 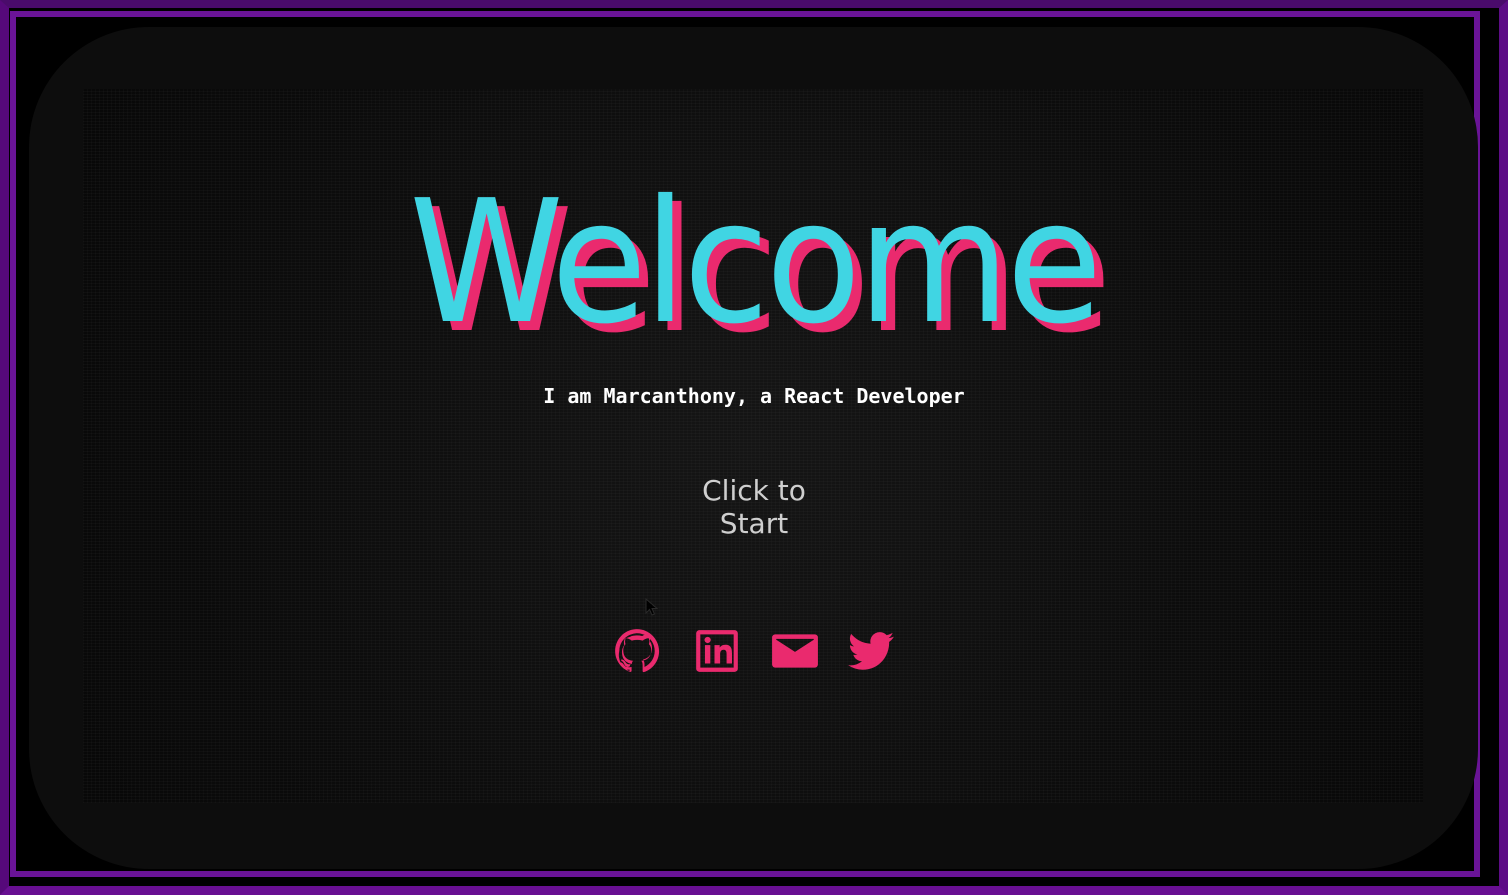 I want to click on linkedin-link, so click(x=717, y=651).